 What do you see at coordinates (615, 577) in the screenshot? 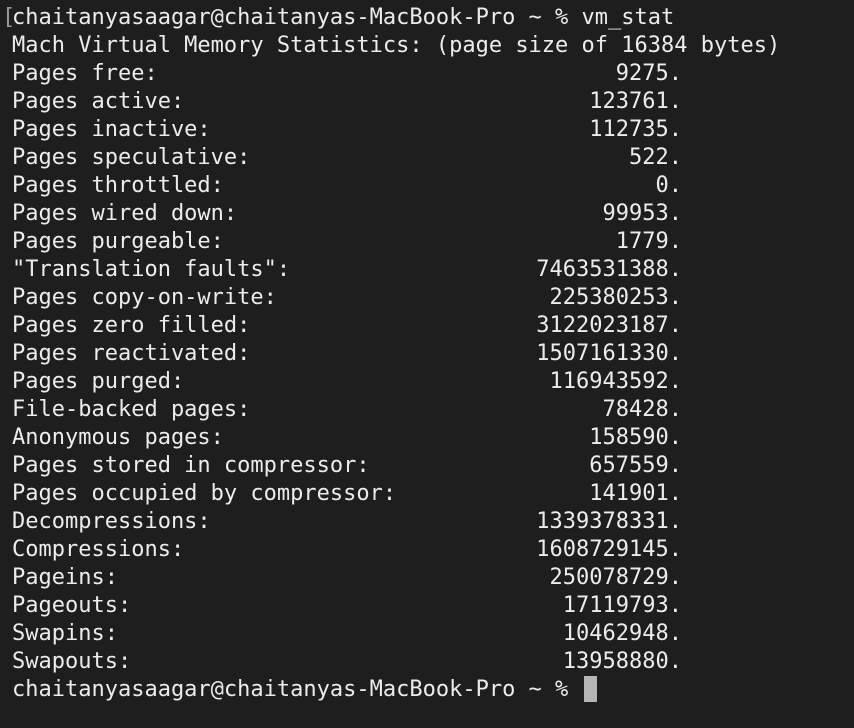
I see `stat-value: 250078729.` at bounding box center [615, 577].